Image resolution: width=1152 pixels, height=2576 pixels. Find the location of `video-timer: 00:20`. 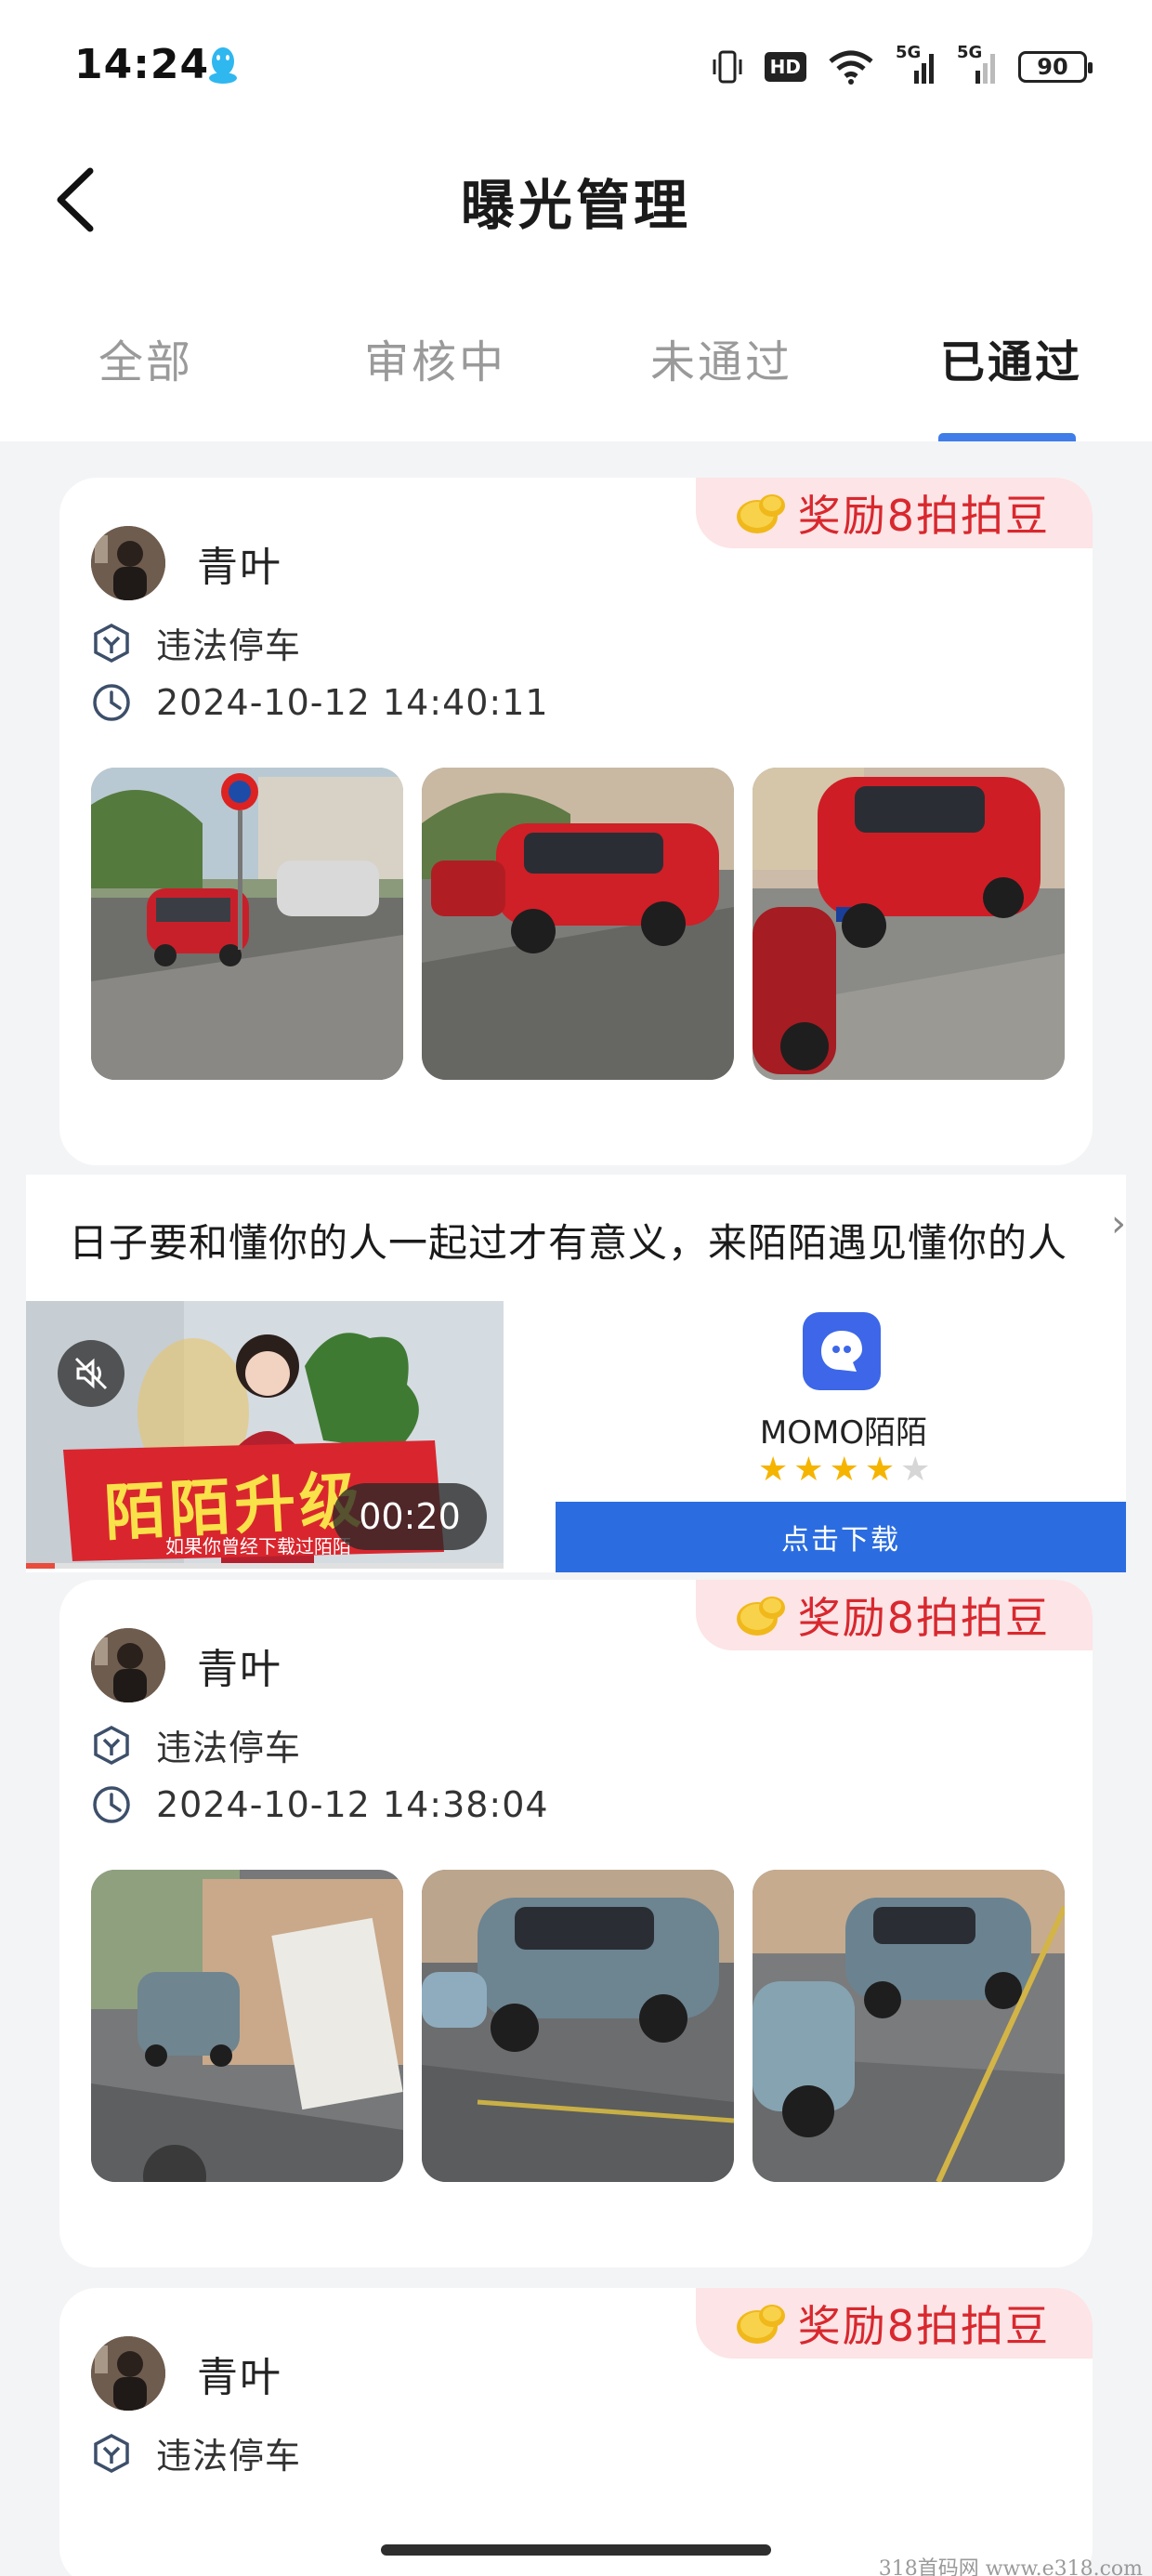

video-timer: 00:20 is located at coordinates (410, 1516).